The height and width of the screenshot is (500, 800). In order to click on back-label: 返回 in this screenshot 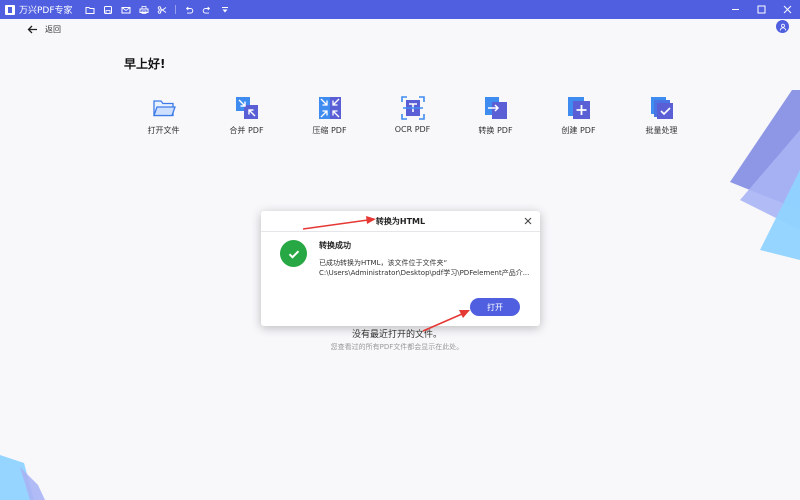, I will do `click(53, 29)`.